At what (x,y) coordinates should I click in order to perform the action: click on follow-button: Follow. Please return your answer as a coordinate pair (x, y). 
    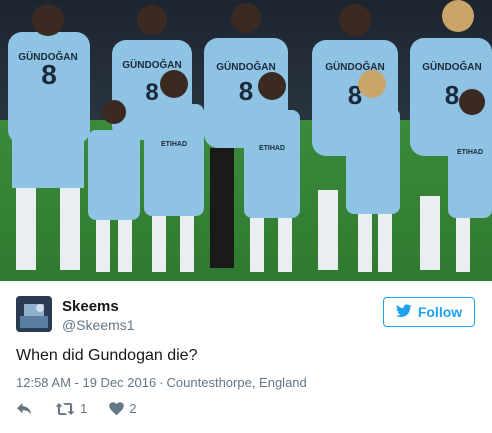
    Looking at the image, I should click on (429, 312).